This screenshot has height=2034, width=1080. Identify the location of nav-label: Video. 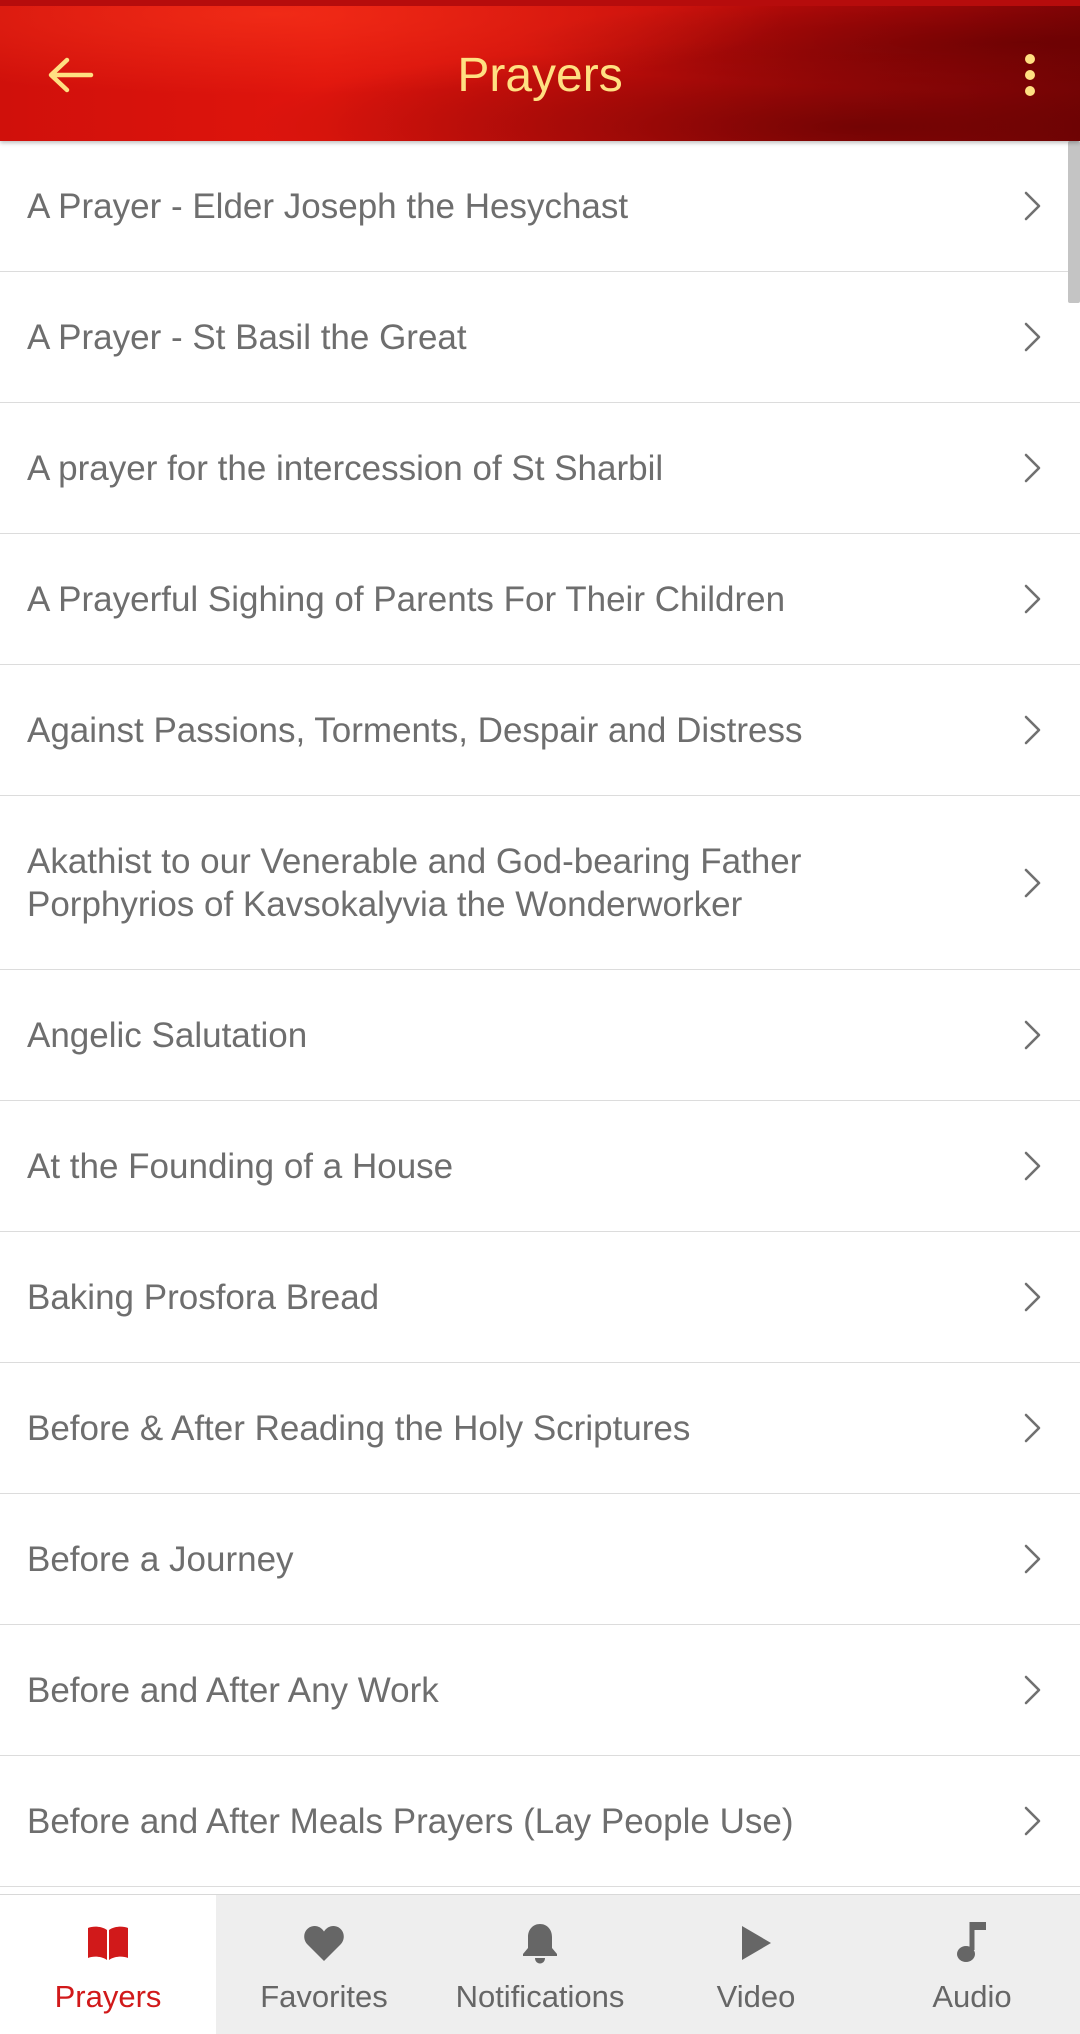
(756, 1996).